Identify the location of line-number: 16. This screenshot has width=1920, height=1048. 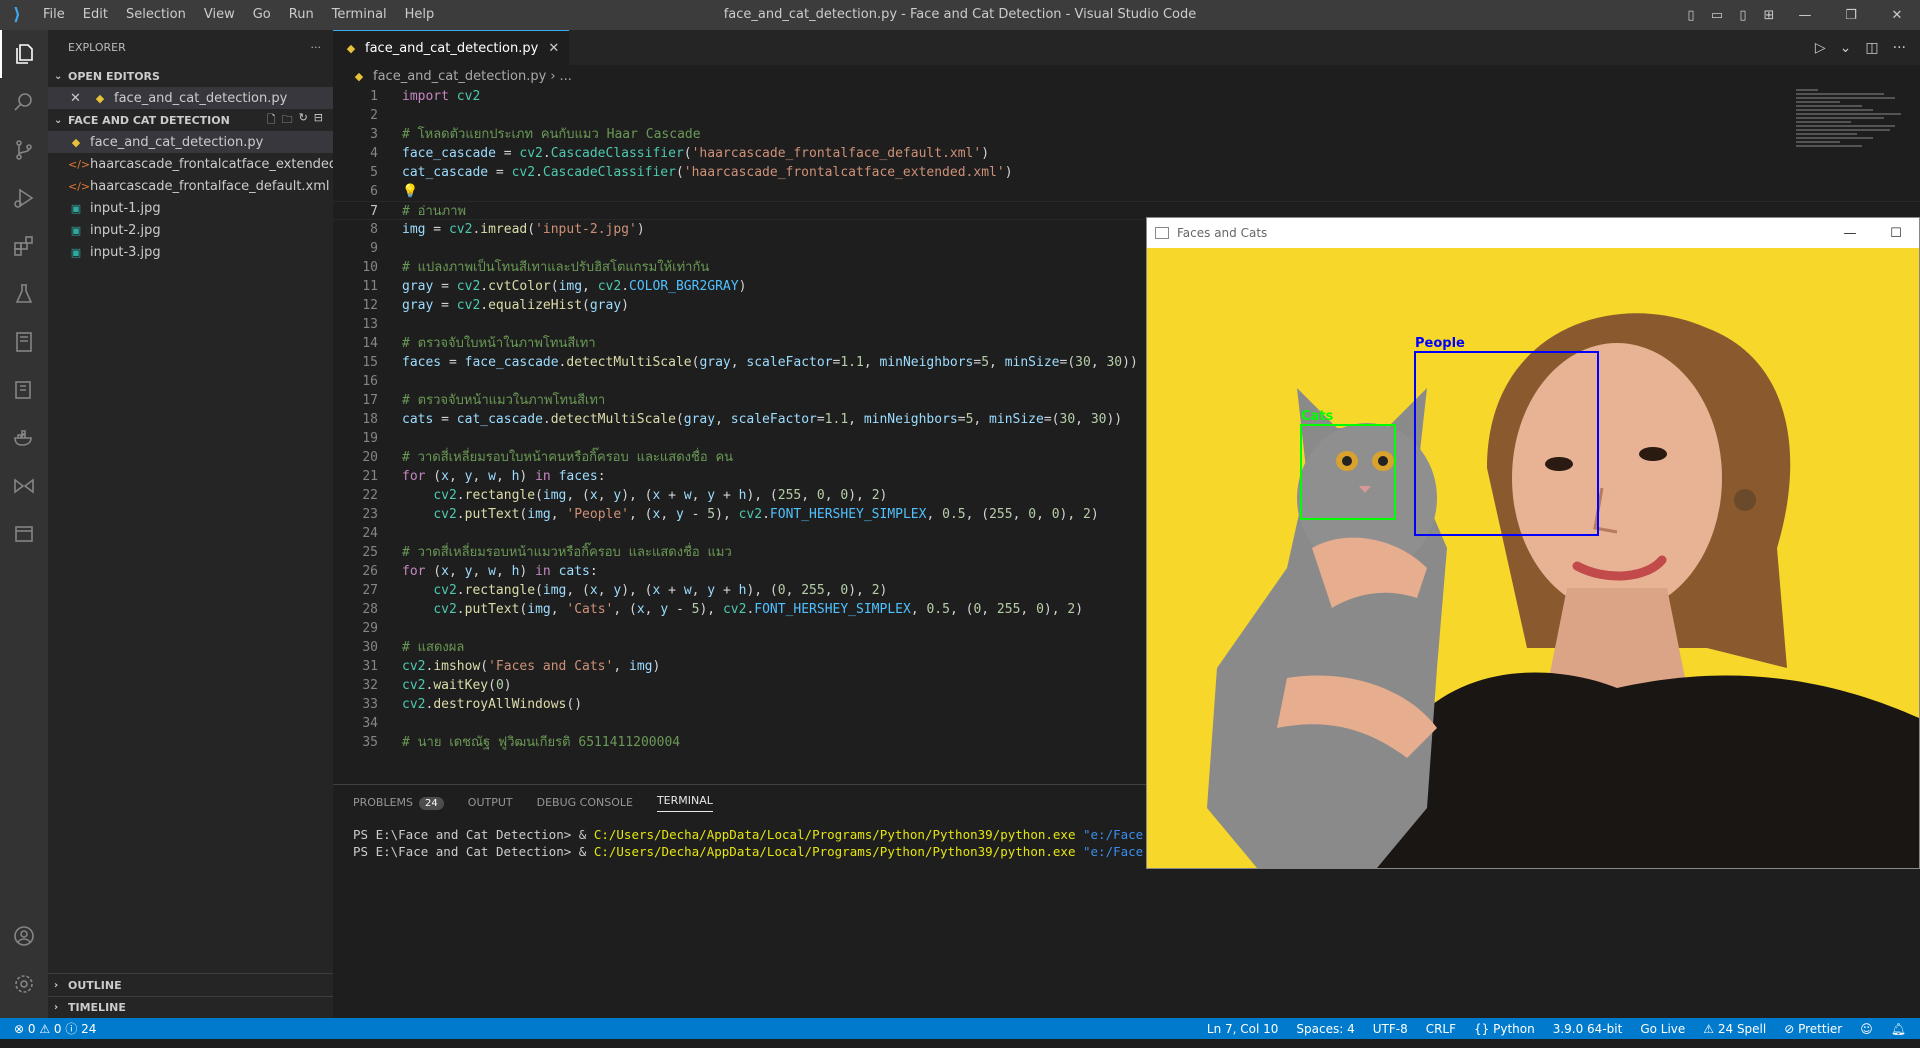
(370, 381).